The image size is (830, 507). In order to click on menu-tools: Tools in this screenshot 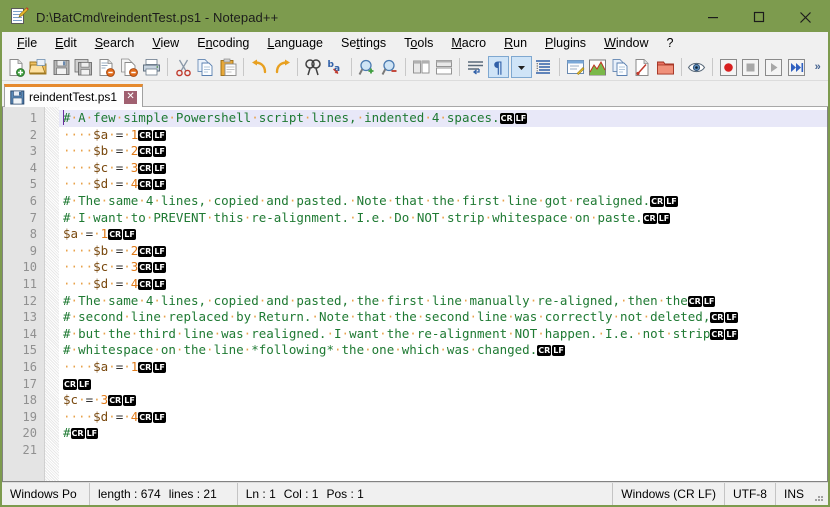, I will do `click(418, 43)`.